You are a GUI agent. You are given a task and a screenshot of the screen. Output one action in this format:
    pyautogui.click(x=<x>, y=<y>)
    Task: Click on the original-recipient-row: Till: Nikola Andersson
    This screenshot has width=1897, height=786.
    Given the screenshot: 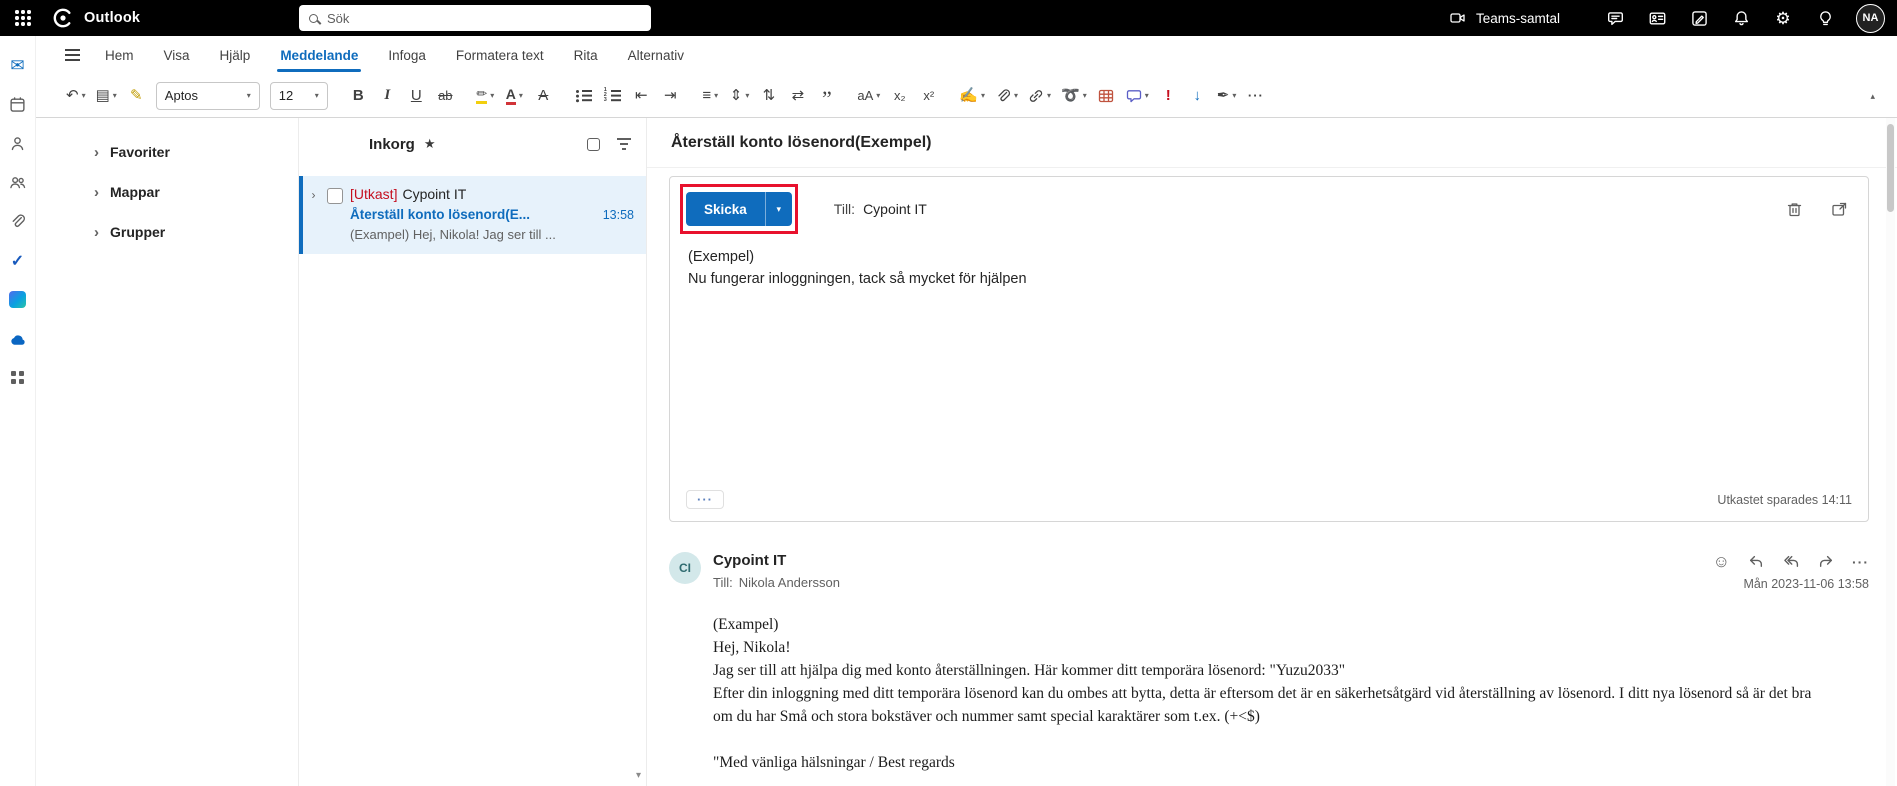 What is the action you would take?
    pyautogui.click(x=776, y=582)
    